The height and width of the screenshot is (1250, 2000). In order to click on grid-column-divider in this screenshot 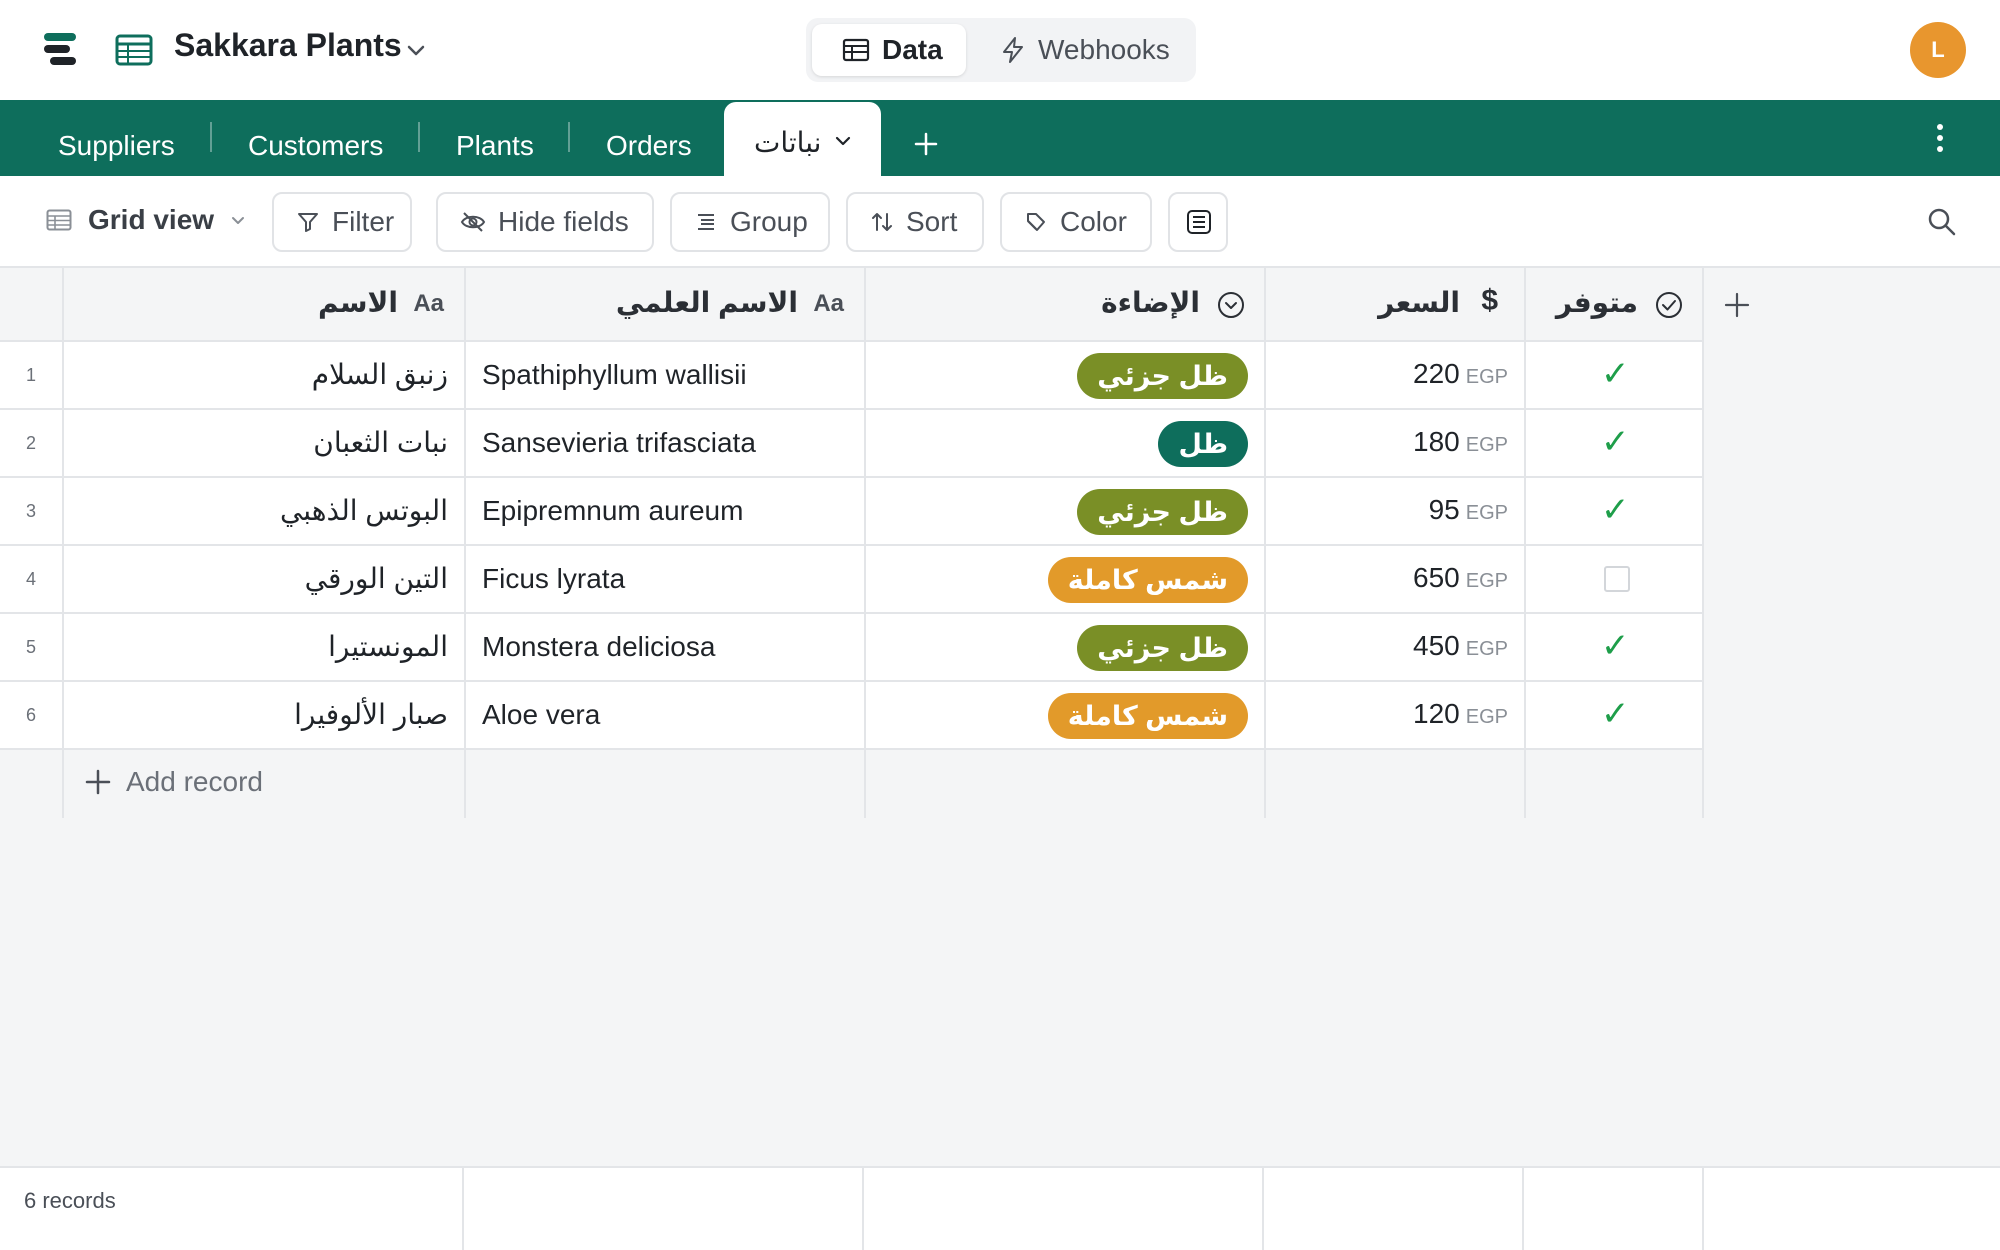, I will do `click(32, 784)`.